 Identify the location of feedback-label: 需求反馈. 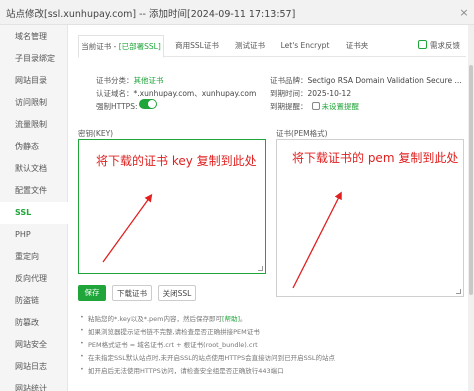
(445, 45).